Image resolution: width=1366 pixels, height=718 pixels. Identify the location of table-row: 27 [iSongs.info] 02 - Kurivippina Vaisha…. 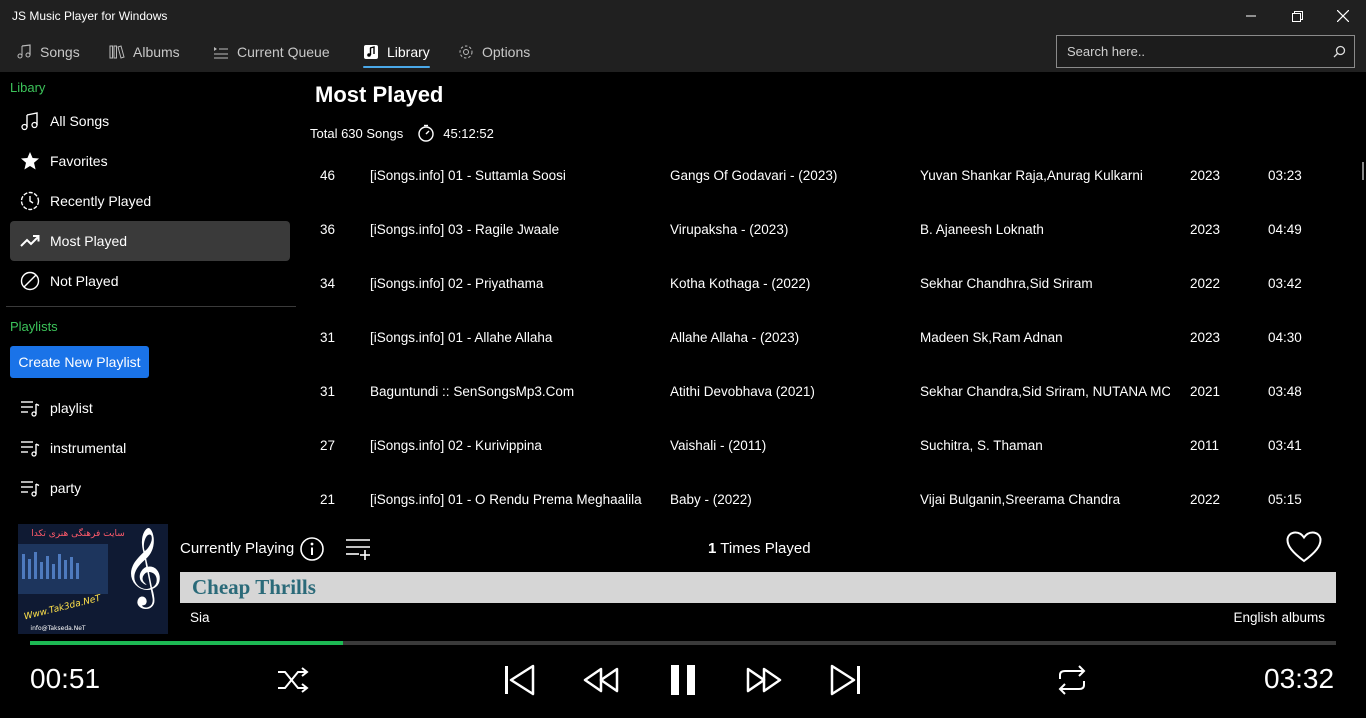
(830, 447).